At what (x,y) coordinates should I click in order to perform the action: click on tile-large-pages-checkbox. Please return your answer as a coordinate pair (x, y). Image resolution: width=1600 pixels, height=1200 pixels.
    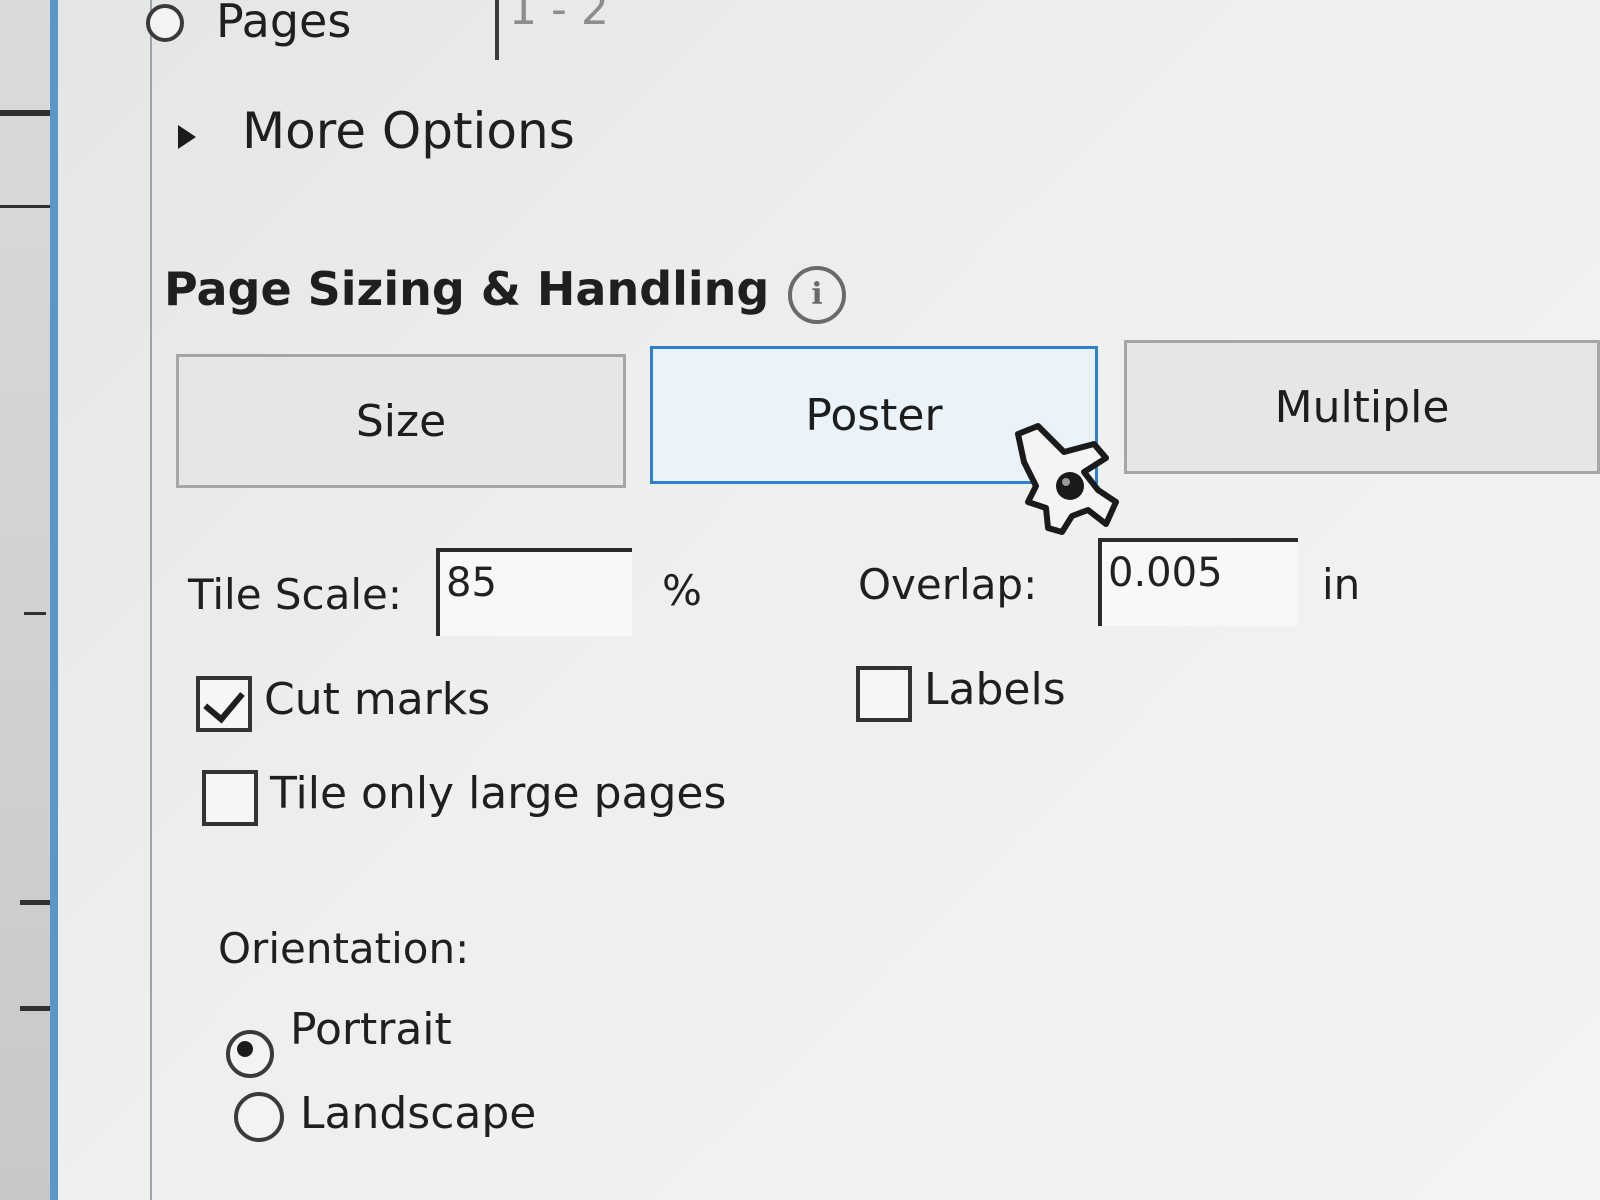
    Looking at the image, I should click on (230, 798).